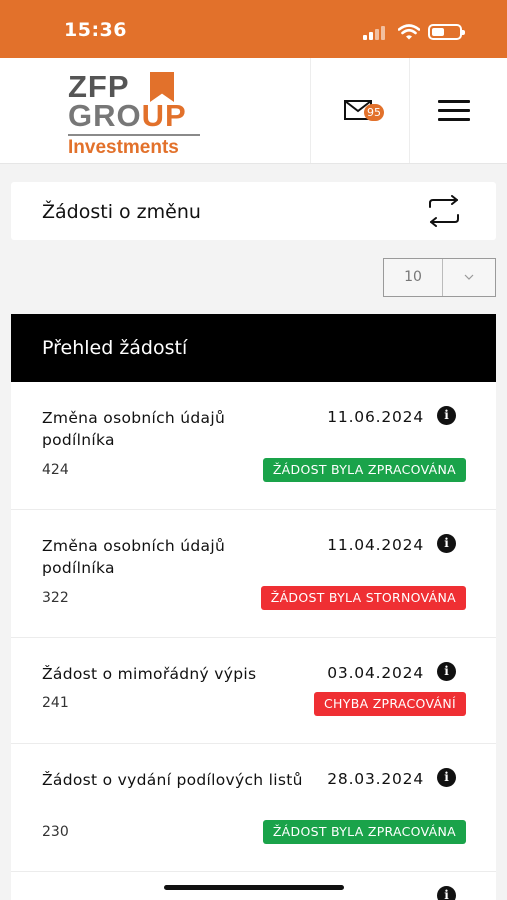 This screenshot has height=900, width=507. What do you see at coordinates (95, 30) in the screenshot?
I see `status-time: 15:36` at bounding box center [95, 30].